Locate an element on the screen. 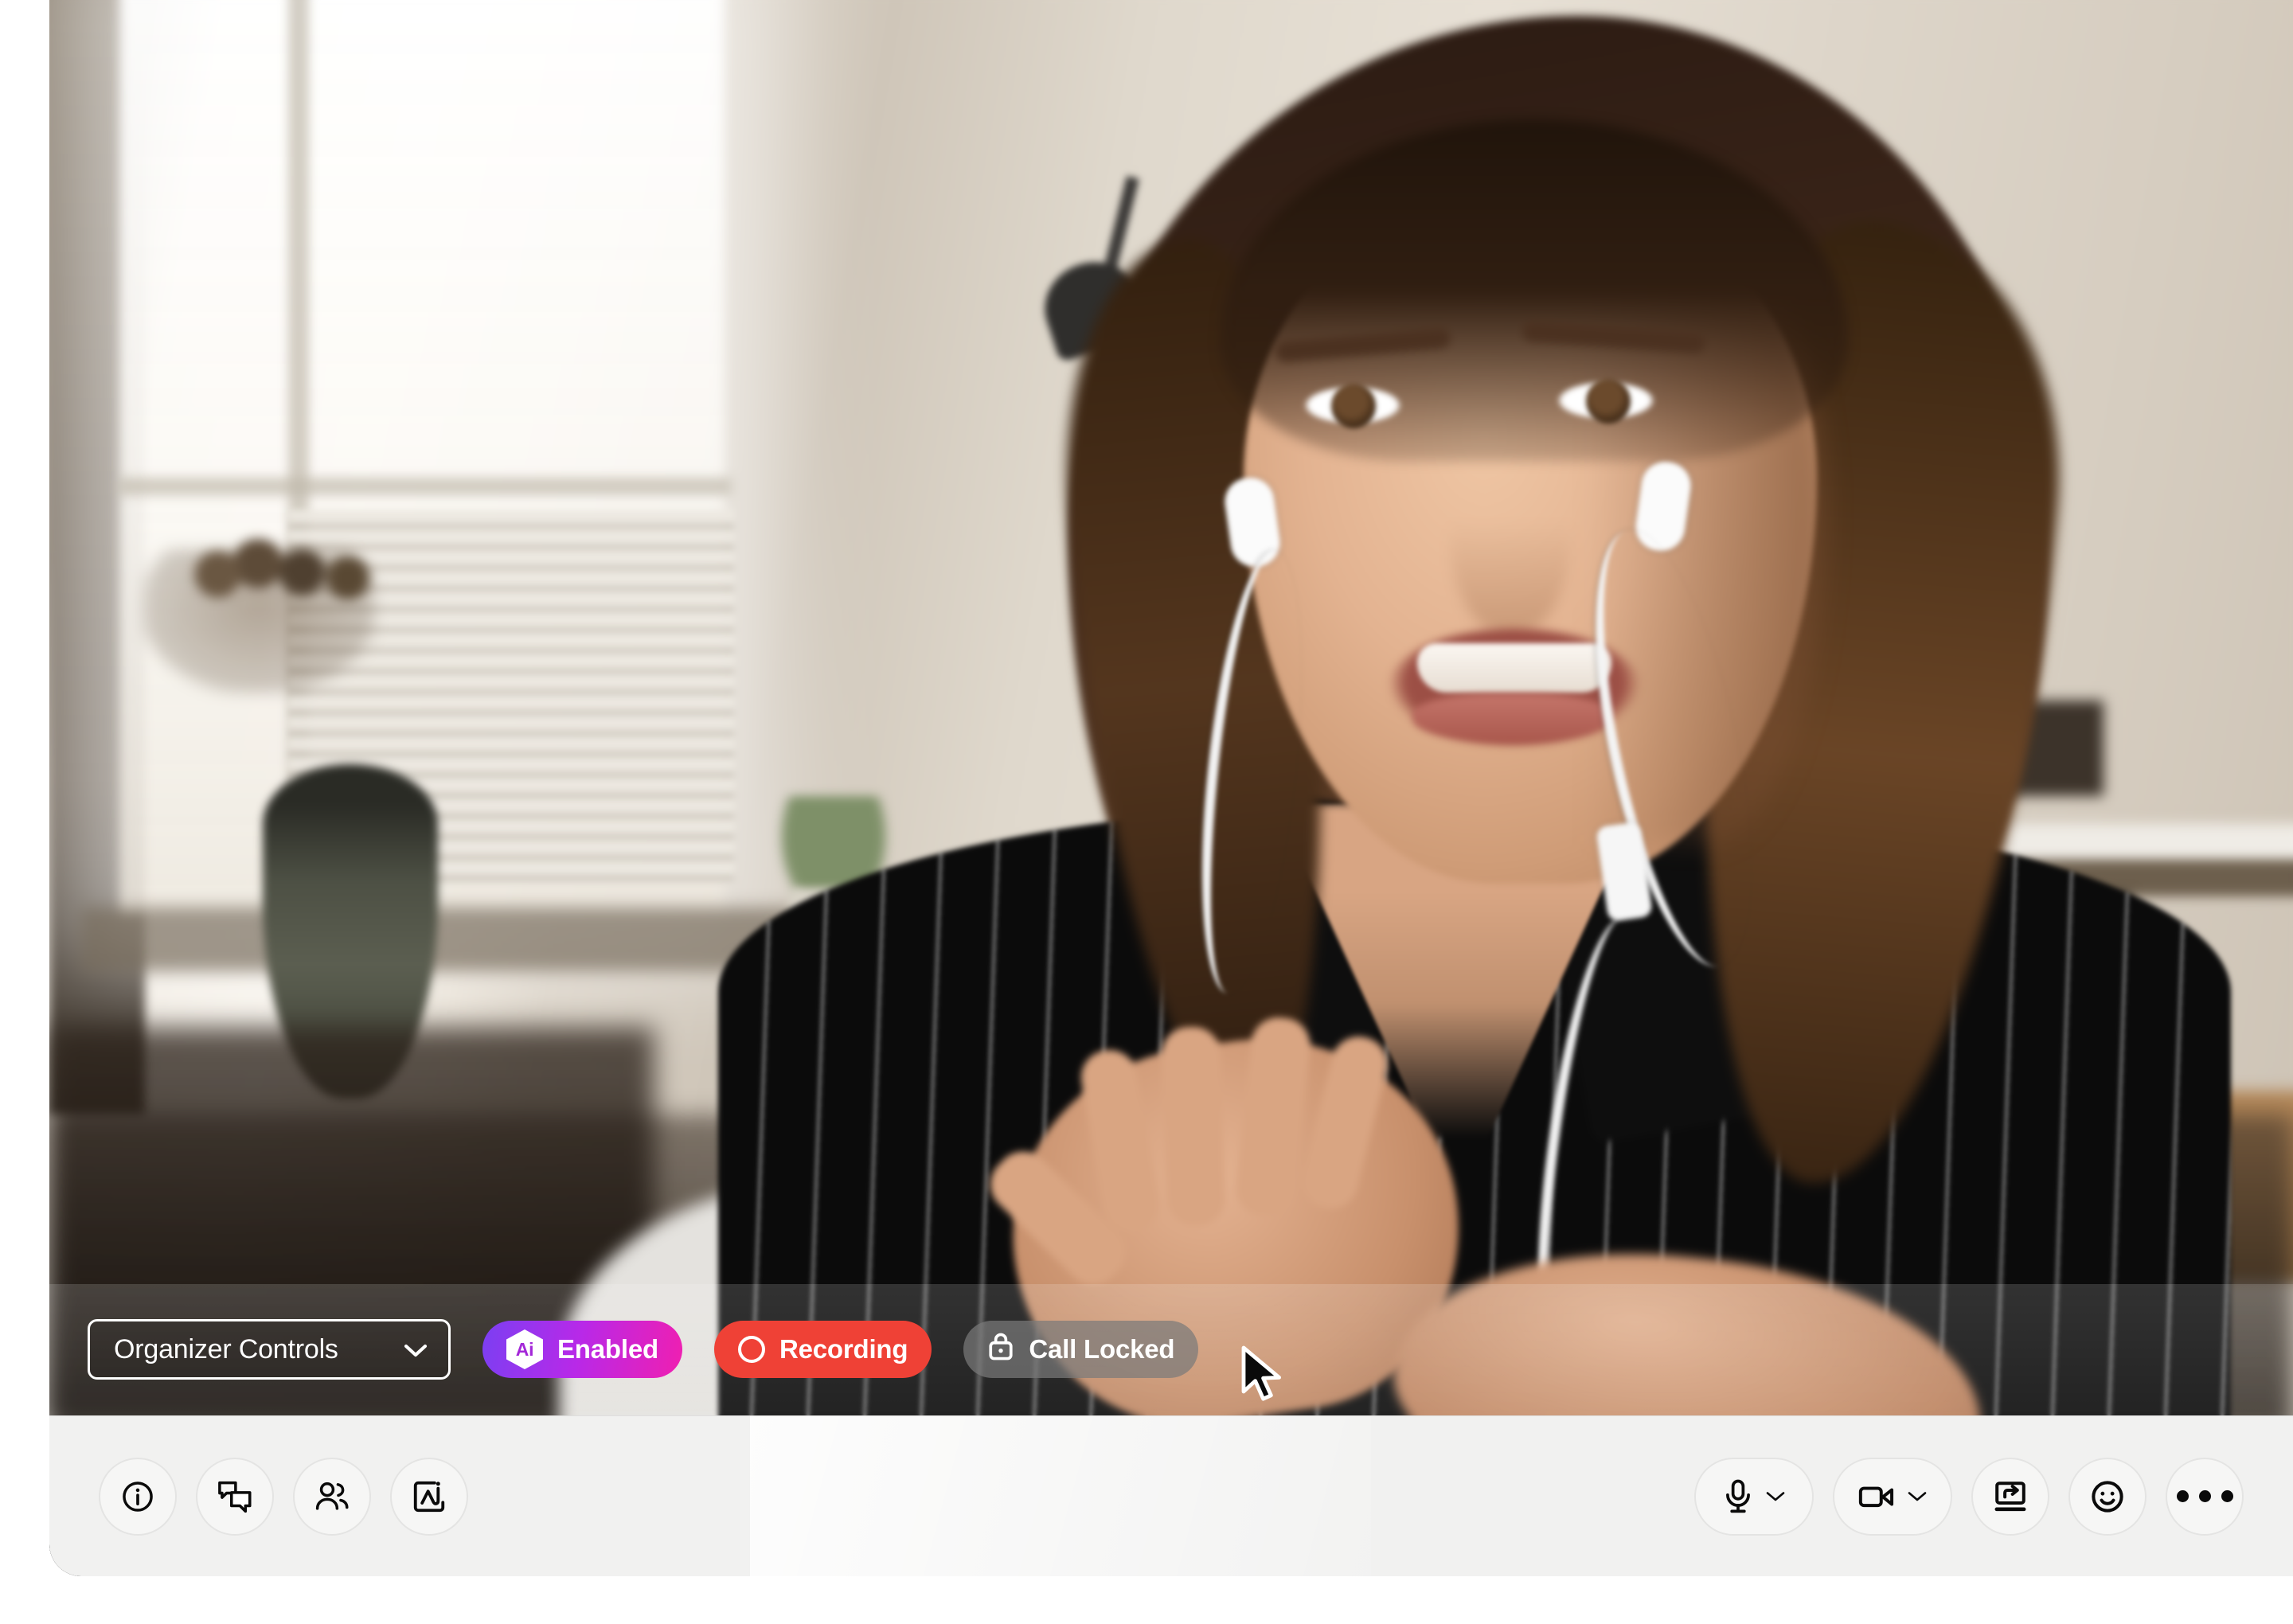 This screenshot has width=2293, height=1624. toolbar-button-camera is located at coordinates (1892, 1496).